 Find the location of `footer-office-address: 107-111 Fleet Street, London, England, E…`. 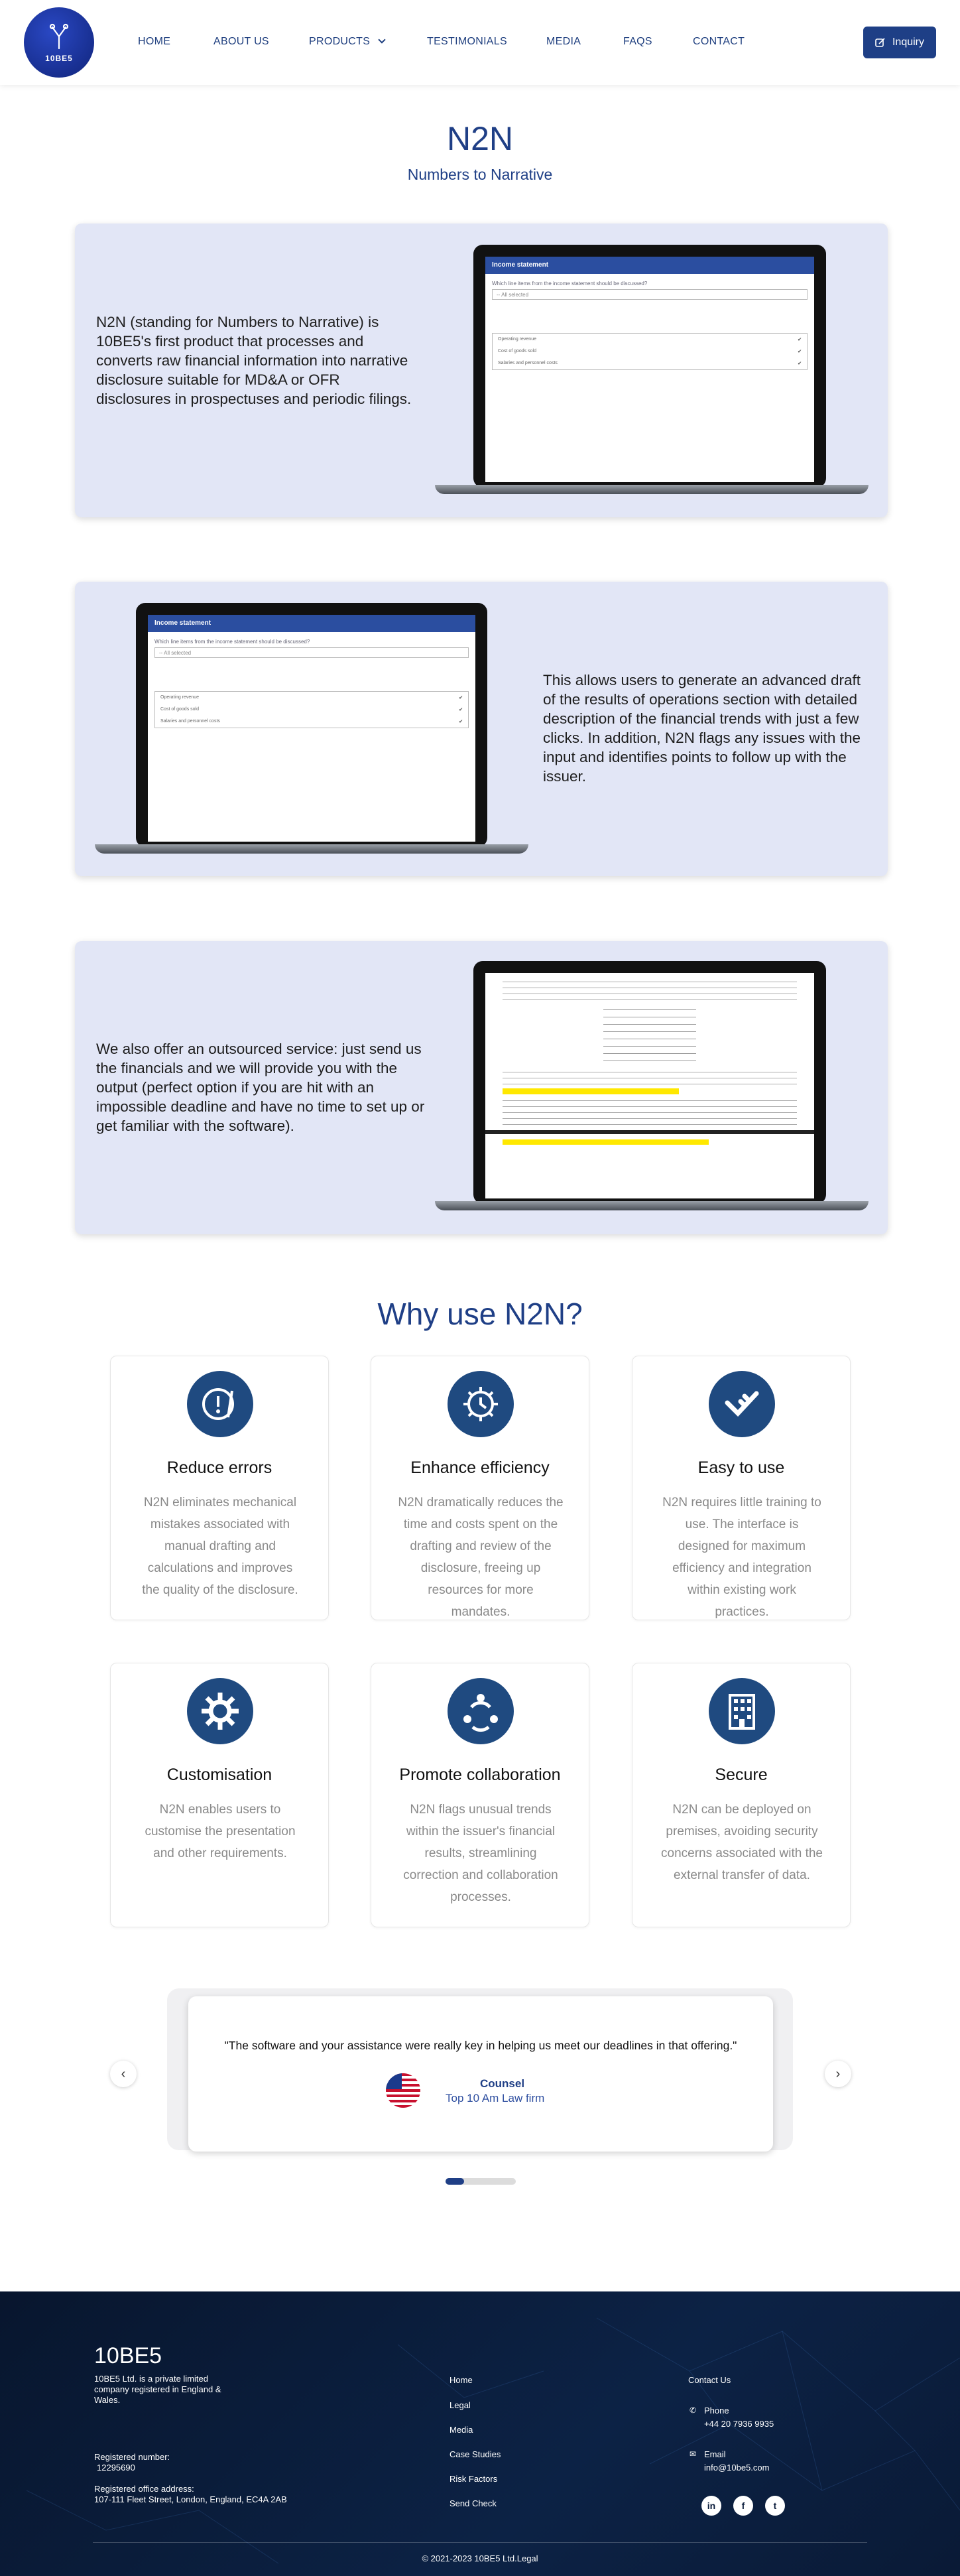

footer-office-address: 107-111 Fleet Street, London, England, E… is located at coordinates (190, 2499).